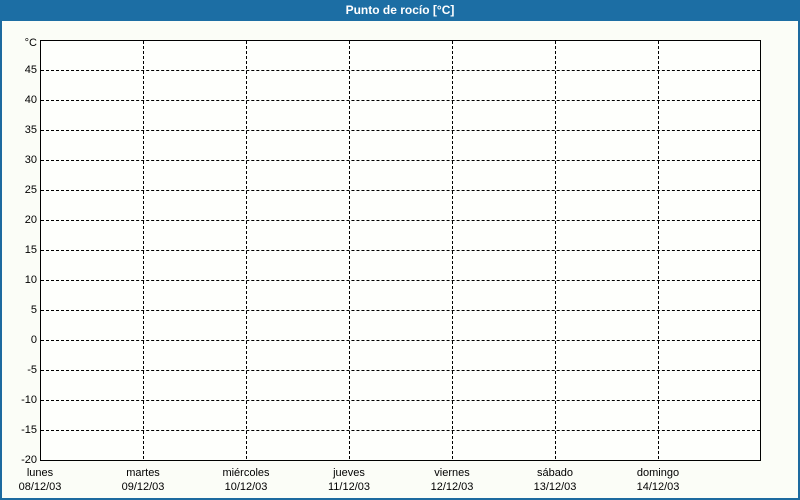  Describe the element at coordinates (33, 340) in the screenshot. I see `y-tick-label: 0` at that location.